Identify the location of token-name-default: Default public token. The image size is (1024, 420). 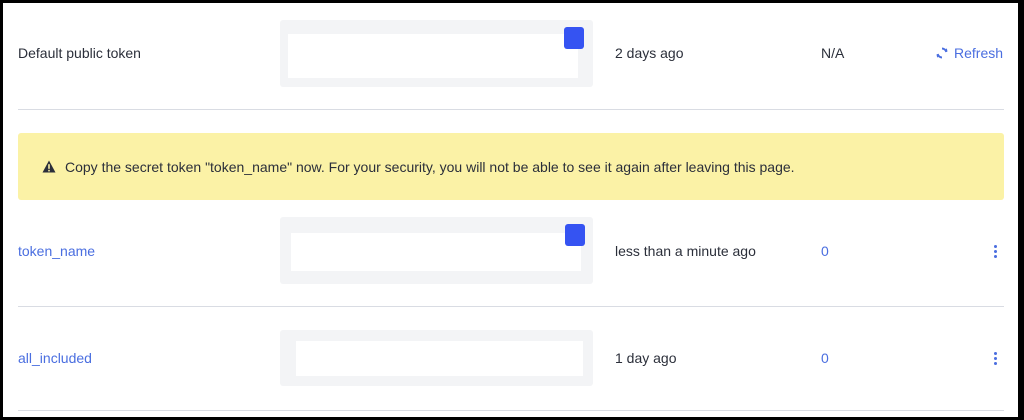
(79, 53).